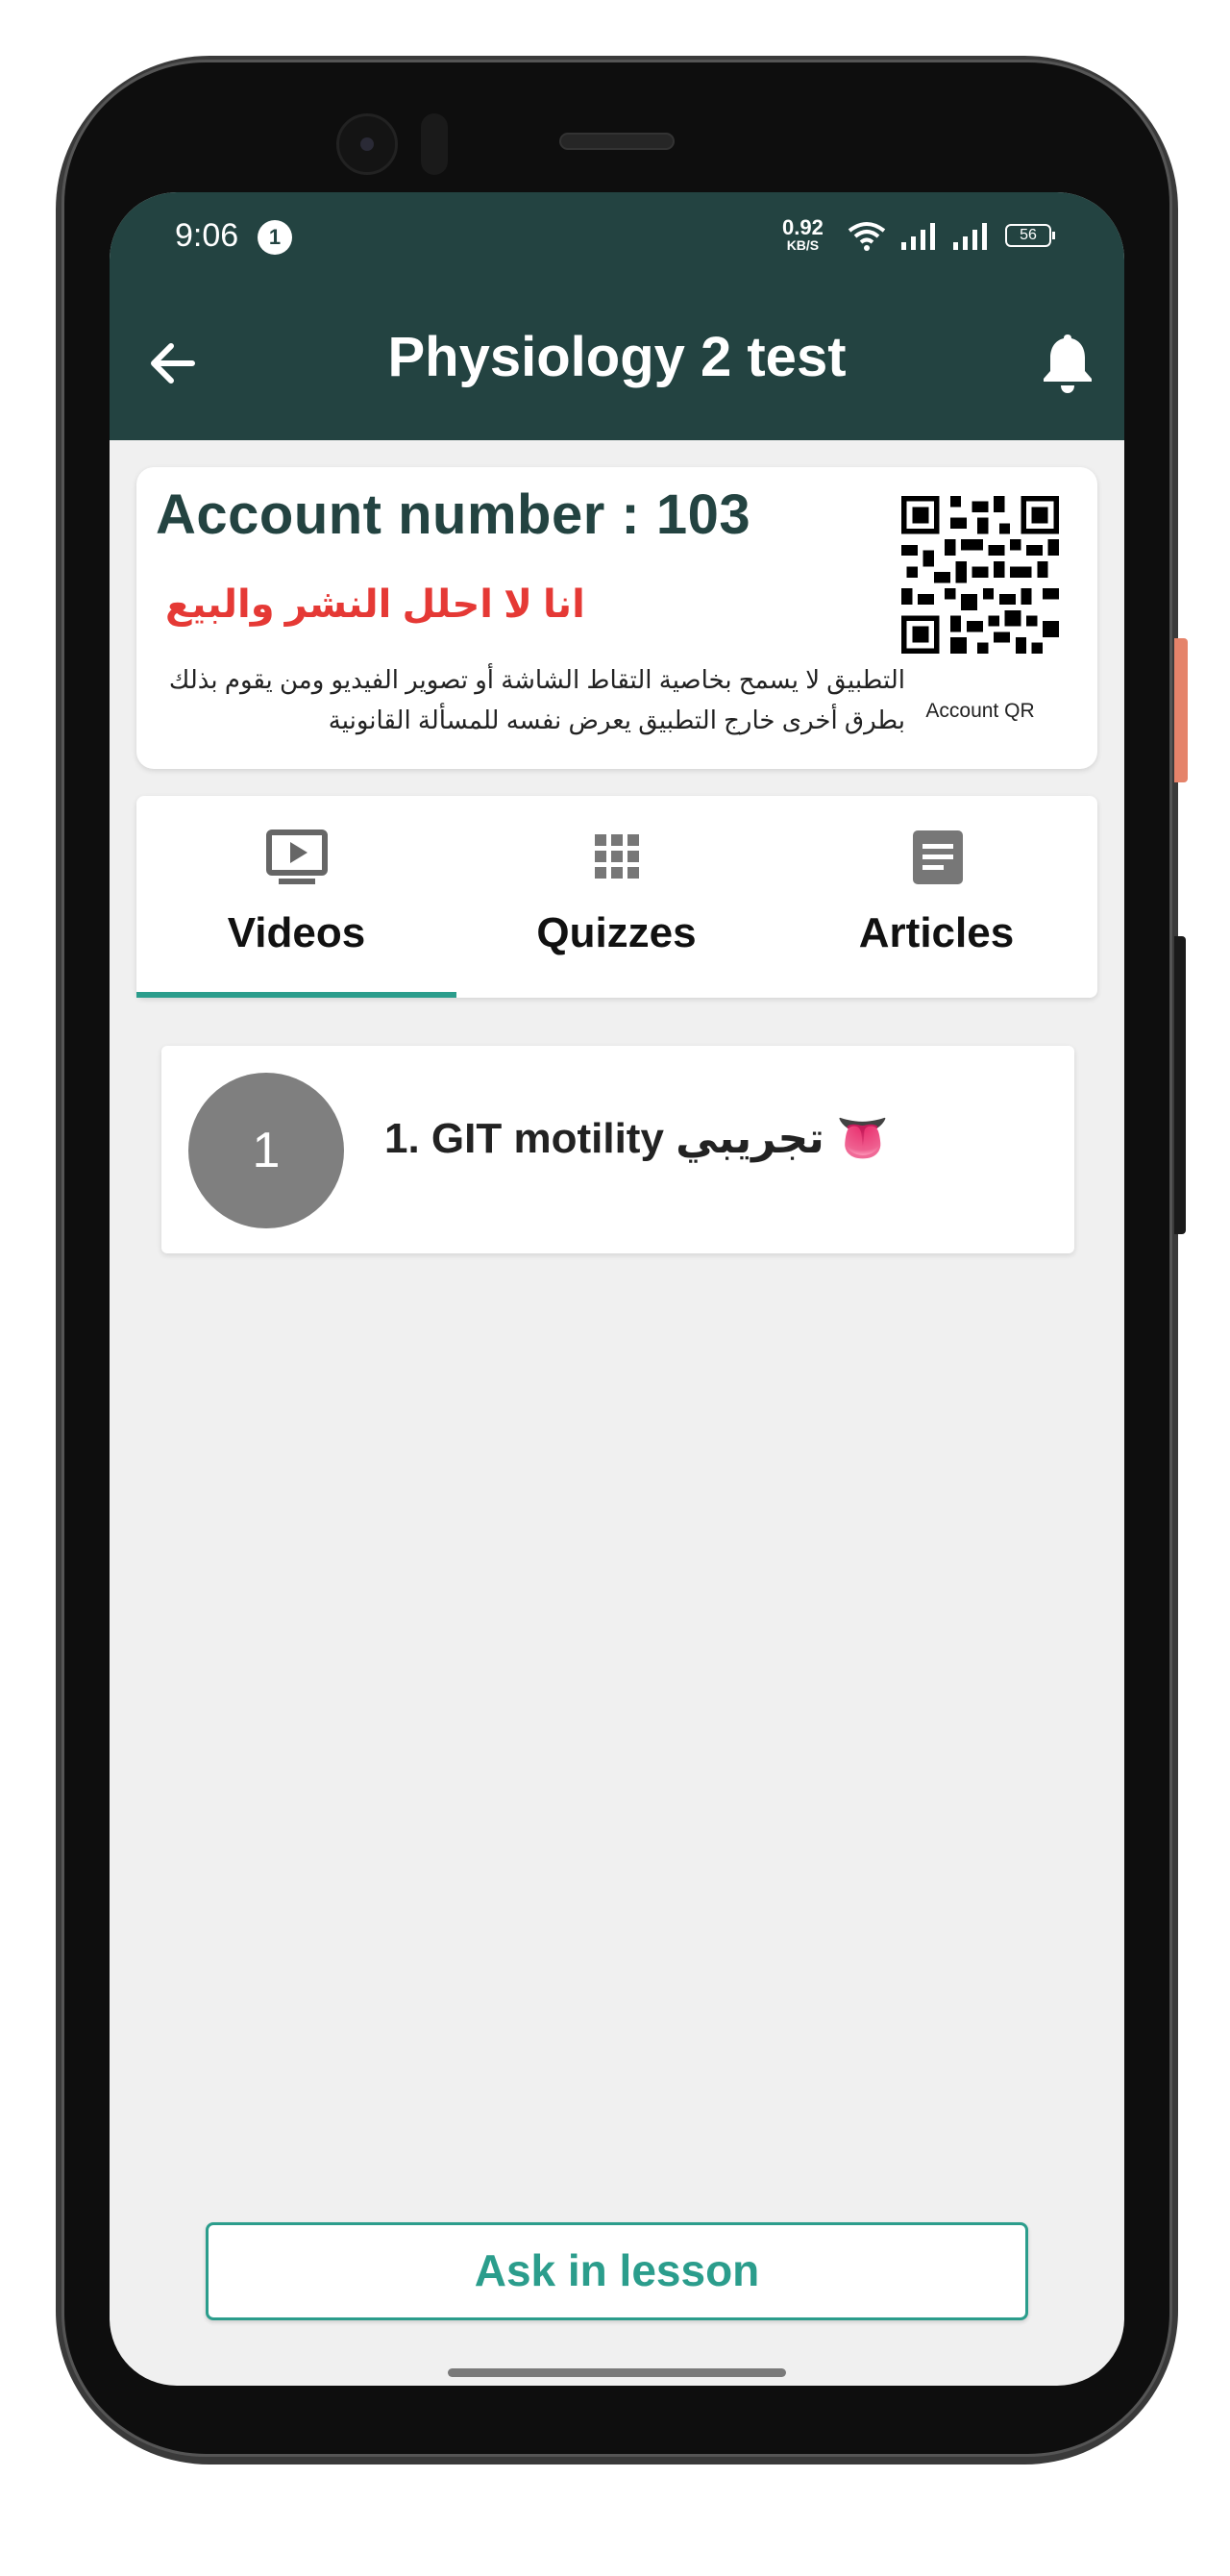  What do you see at coordinates (275, 238) in the screenshot?
I see `notification-badge: 1` at bounding box center [275, 238].